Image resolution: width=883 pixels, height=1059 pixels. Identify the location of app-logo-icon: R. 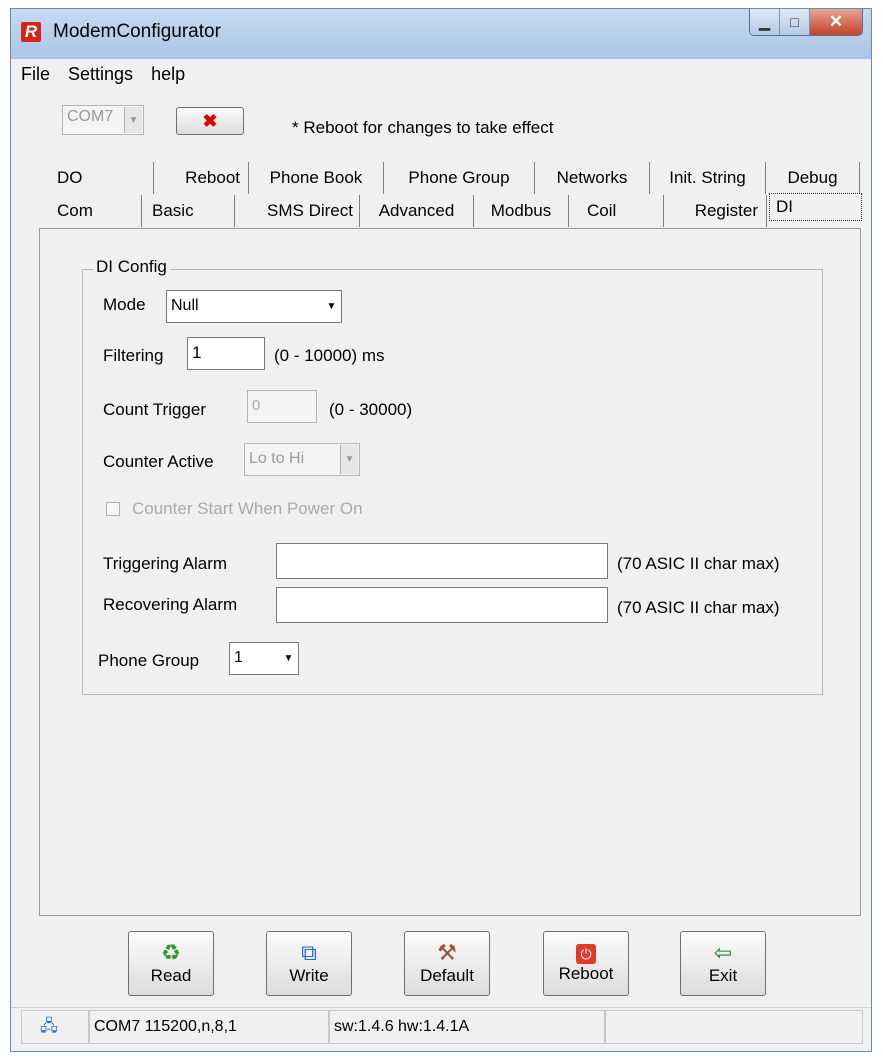
(31, 32).